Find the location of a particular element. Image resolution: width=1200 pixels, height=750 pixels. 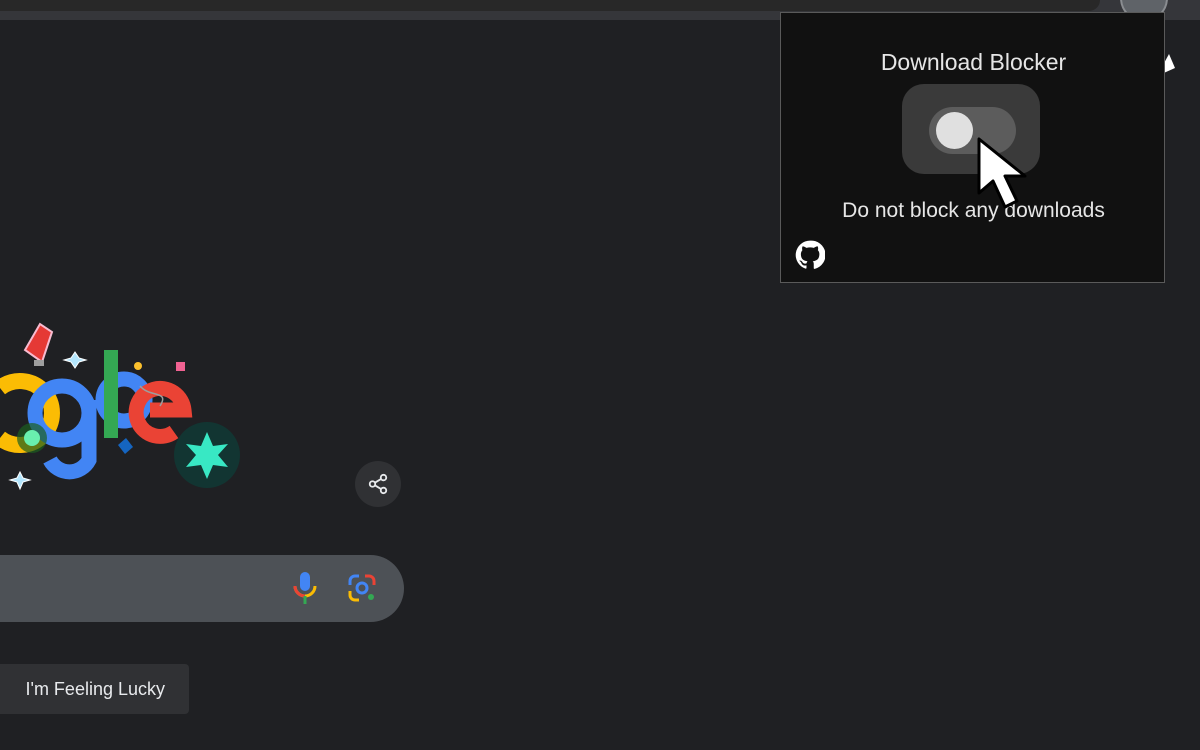

search-input is located at coordinates (202, 588).